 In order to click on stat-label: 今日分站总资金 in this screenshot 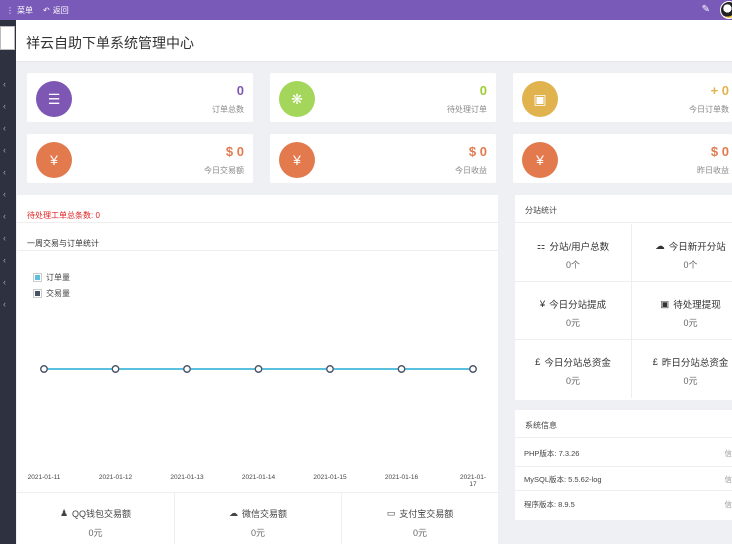, I will do `click(577, 363)`.